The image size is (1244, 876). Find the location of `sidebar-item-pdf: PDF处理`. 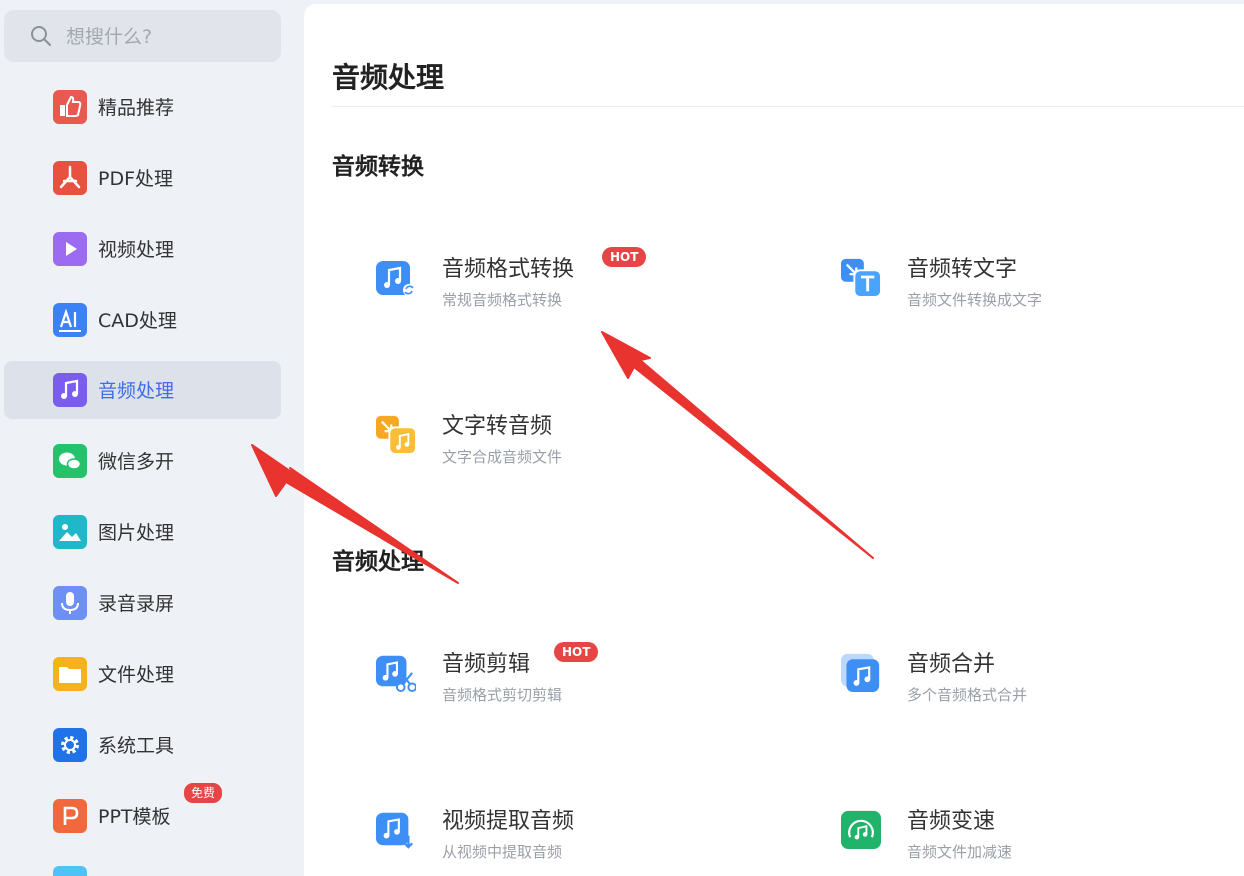

sidebar-item-pdf: PDF处理 is located at coordinates (142, 178).